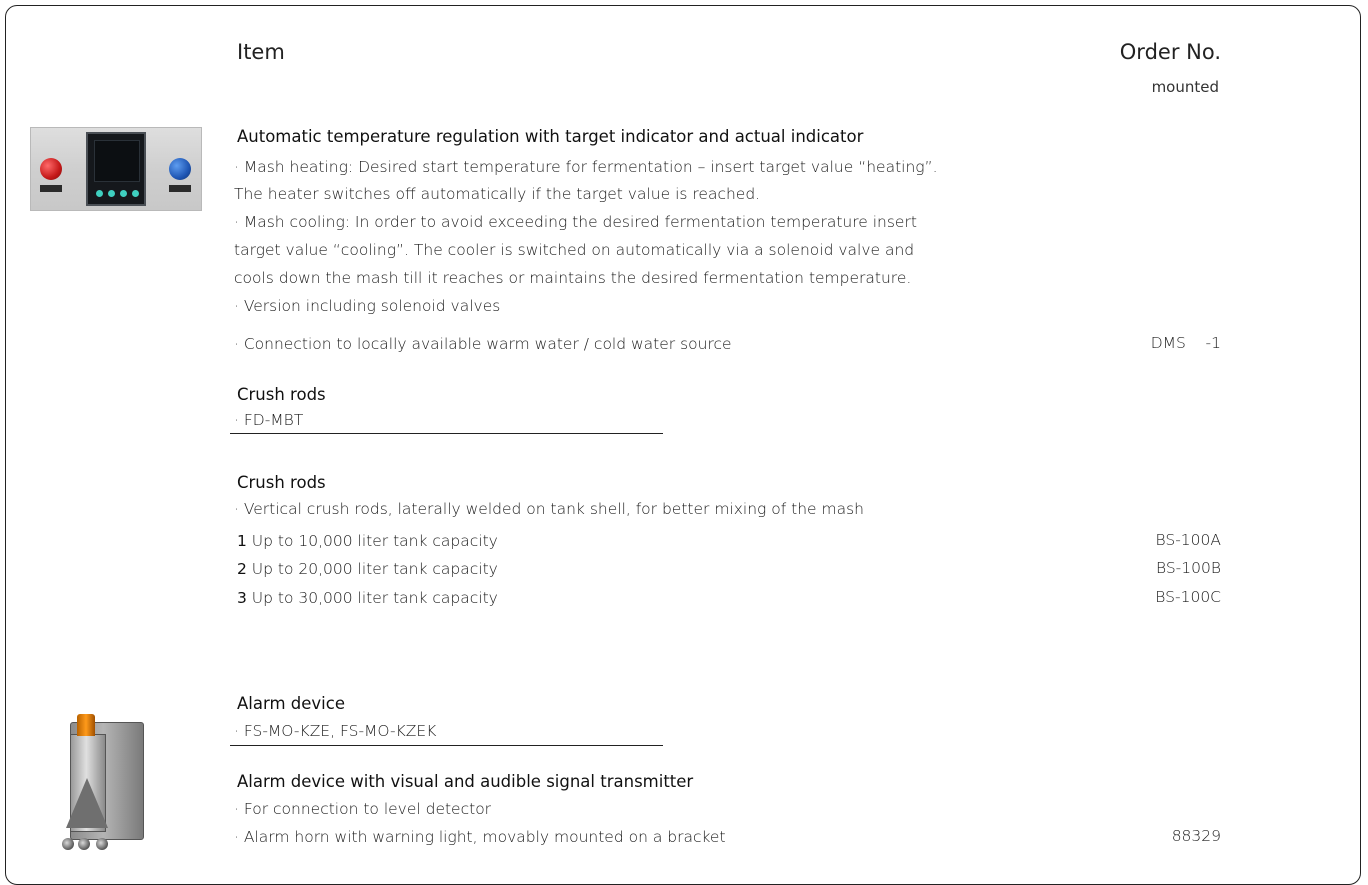 Image resolution: width=1368 pixels, height=885 pixels. I want to click on alarm-model: · FS-MO-KZE, FS-MO-KZEK, so click(335, 731).